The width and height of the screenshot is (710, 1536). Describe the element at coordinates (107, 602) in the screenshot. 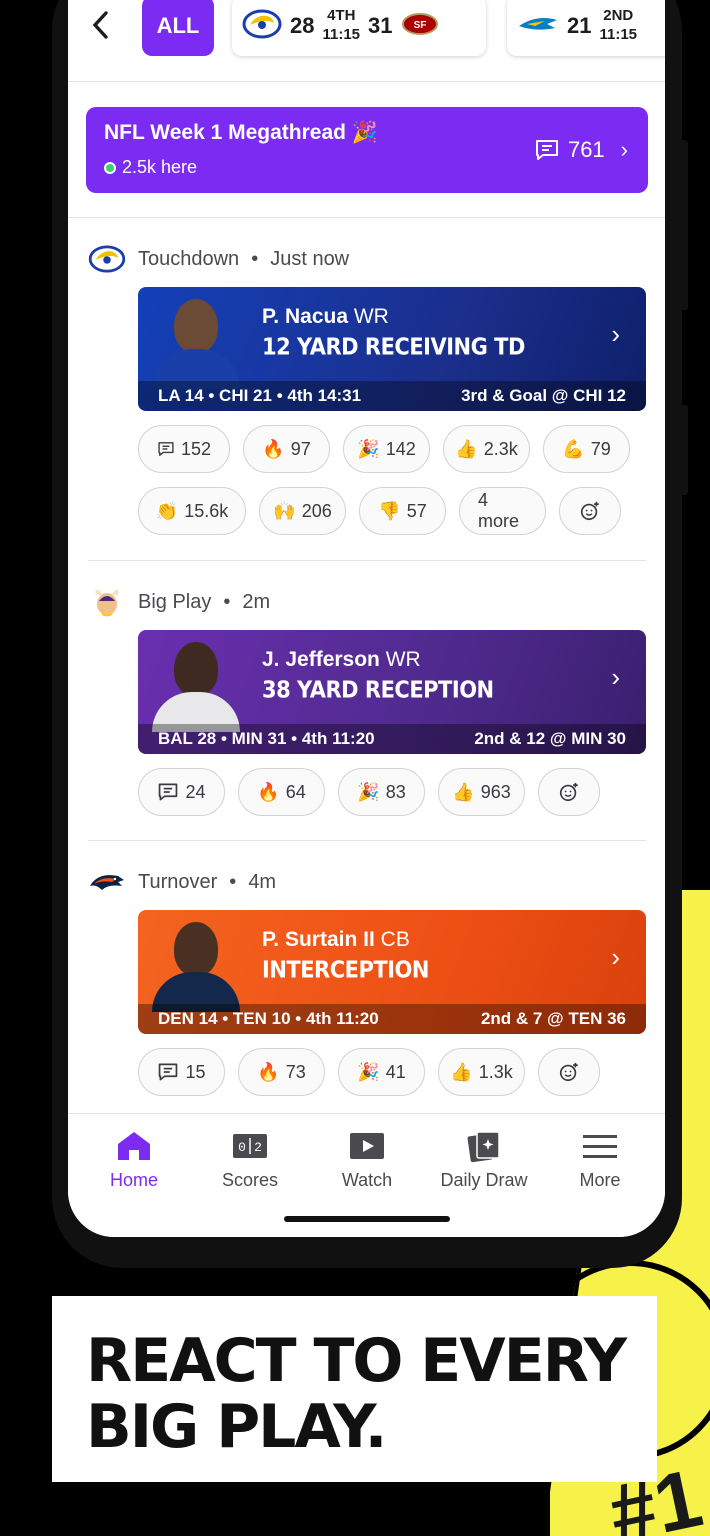

I see `vikings-logo-icon` at that location.